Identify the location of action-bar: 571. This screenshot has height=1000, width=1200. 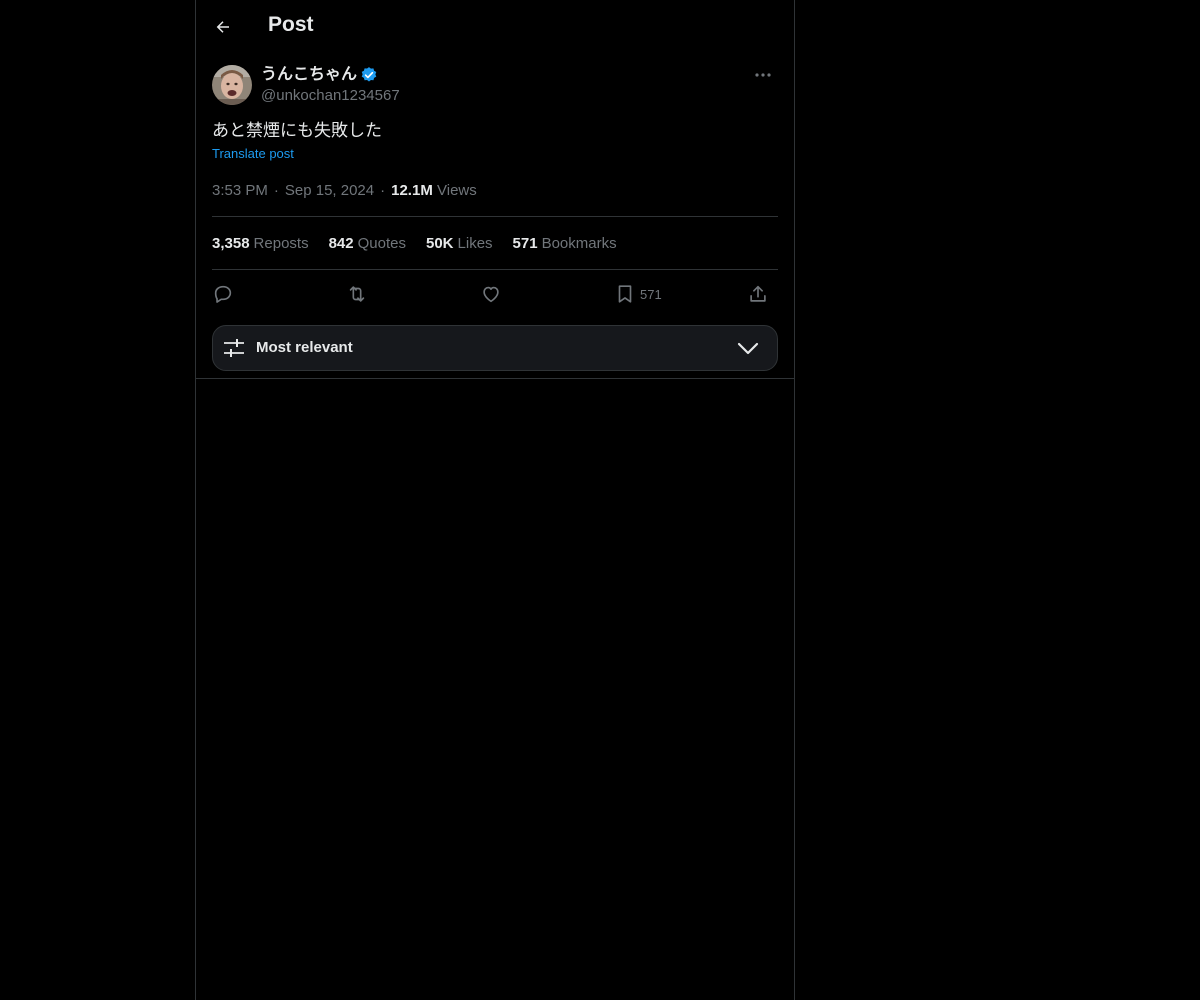
(495, 294).